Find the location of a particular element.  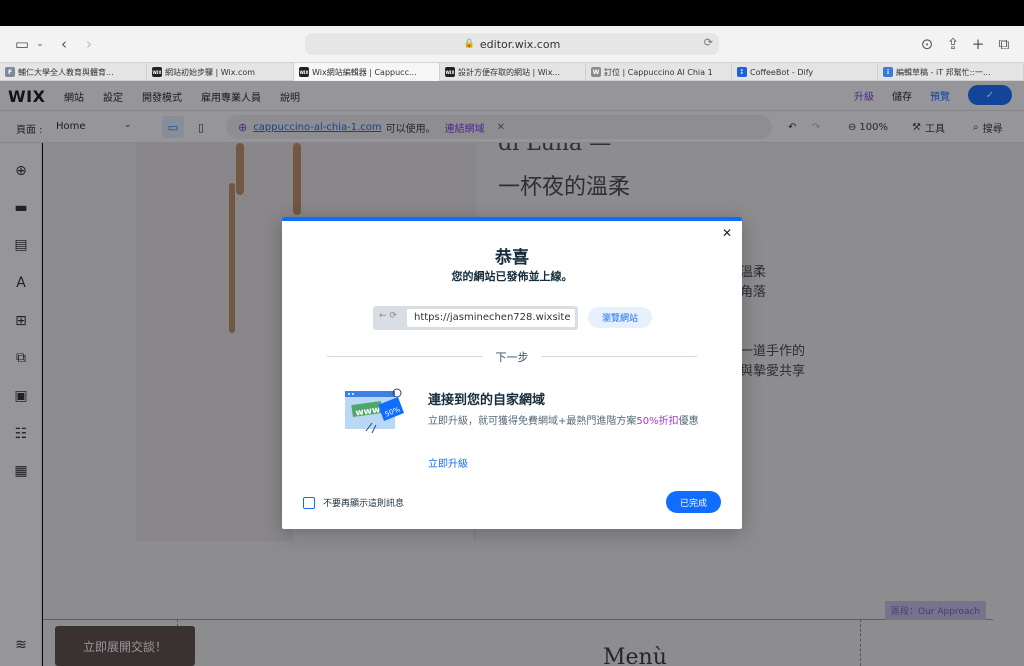

dialog-subtitle: 您的網站已發佈並上線。 is located at coordinates (512, 276).